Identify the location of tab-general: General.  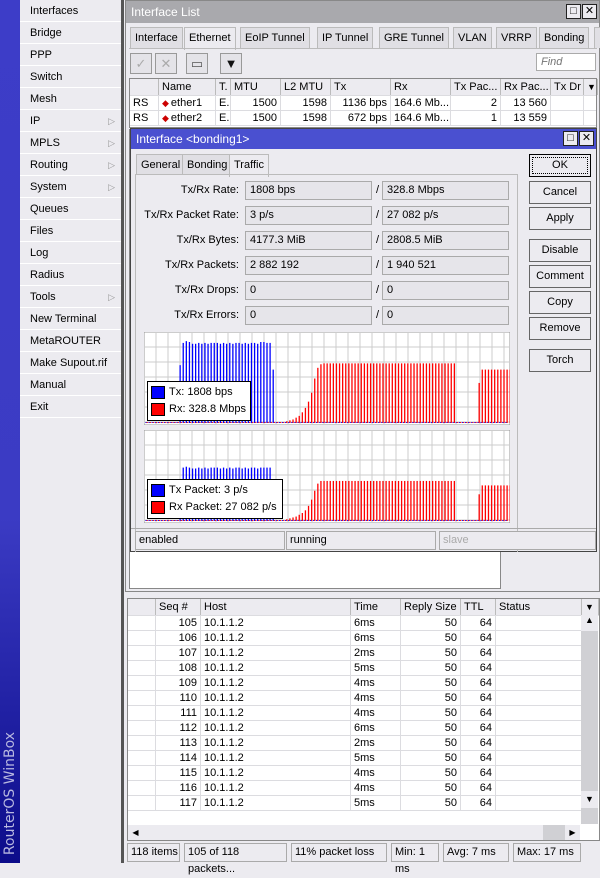
(161, 164).